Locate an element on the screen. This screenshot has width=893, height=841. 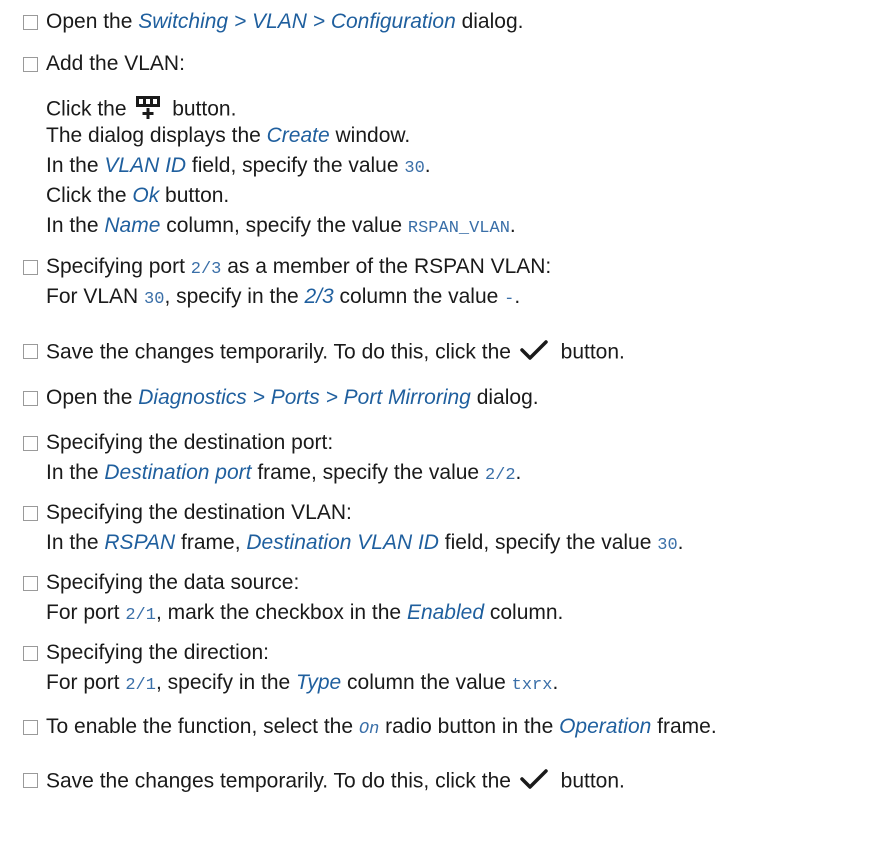
value-code: 2/2 is located at coordinates (500, 475).